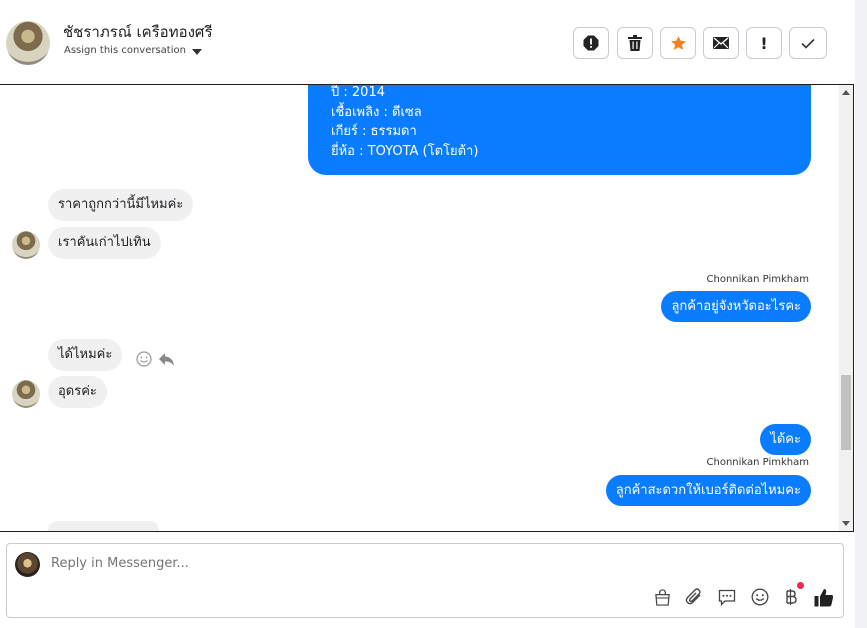 The width and height of the screenshot is (867, 628). I want to click on saved-reply-icon, so click(727, 597).